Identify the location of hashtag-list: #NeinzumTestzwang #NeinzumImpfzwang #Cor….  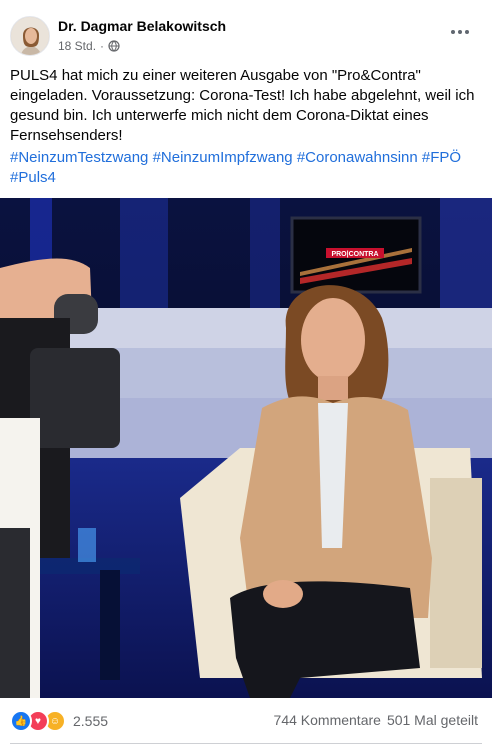
(245, 168).